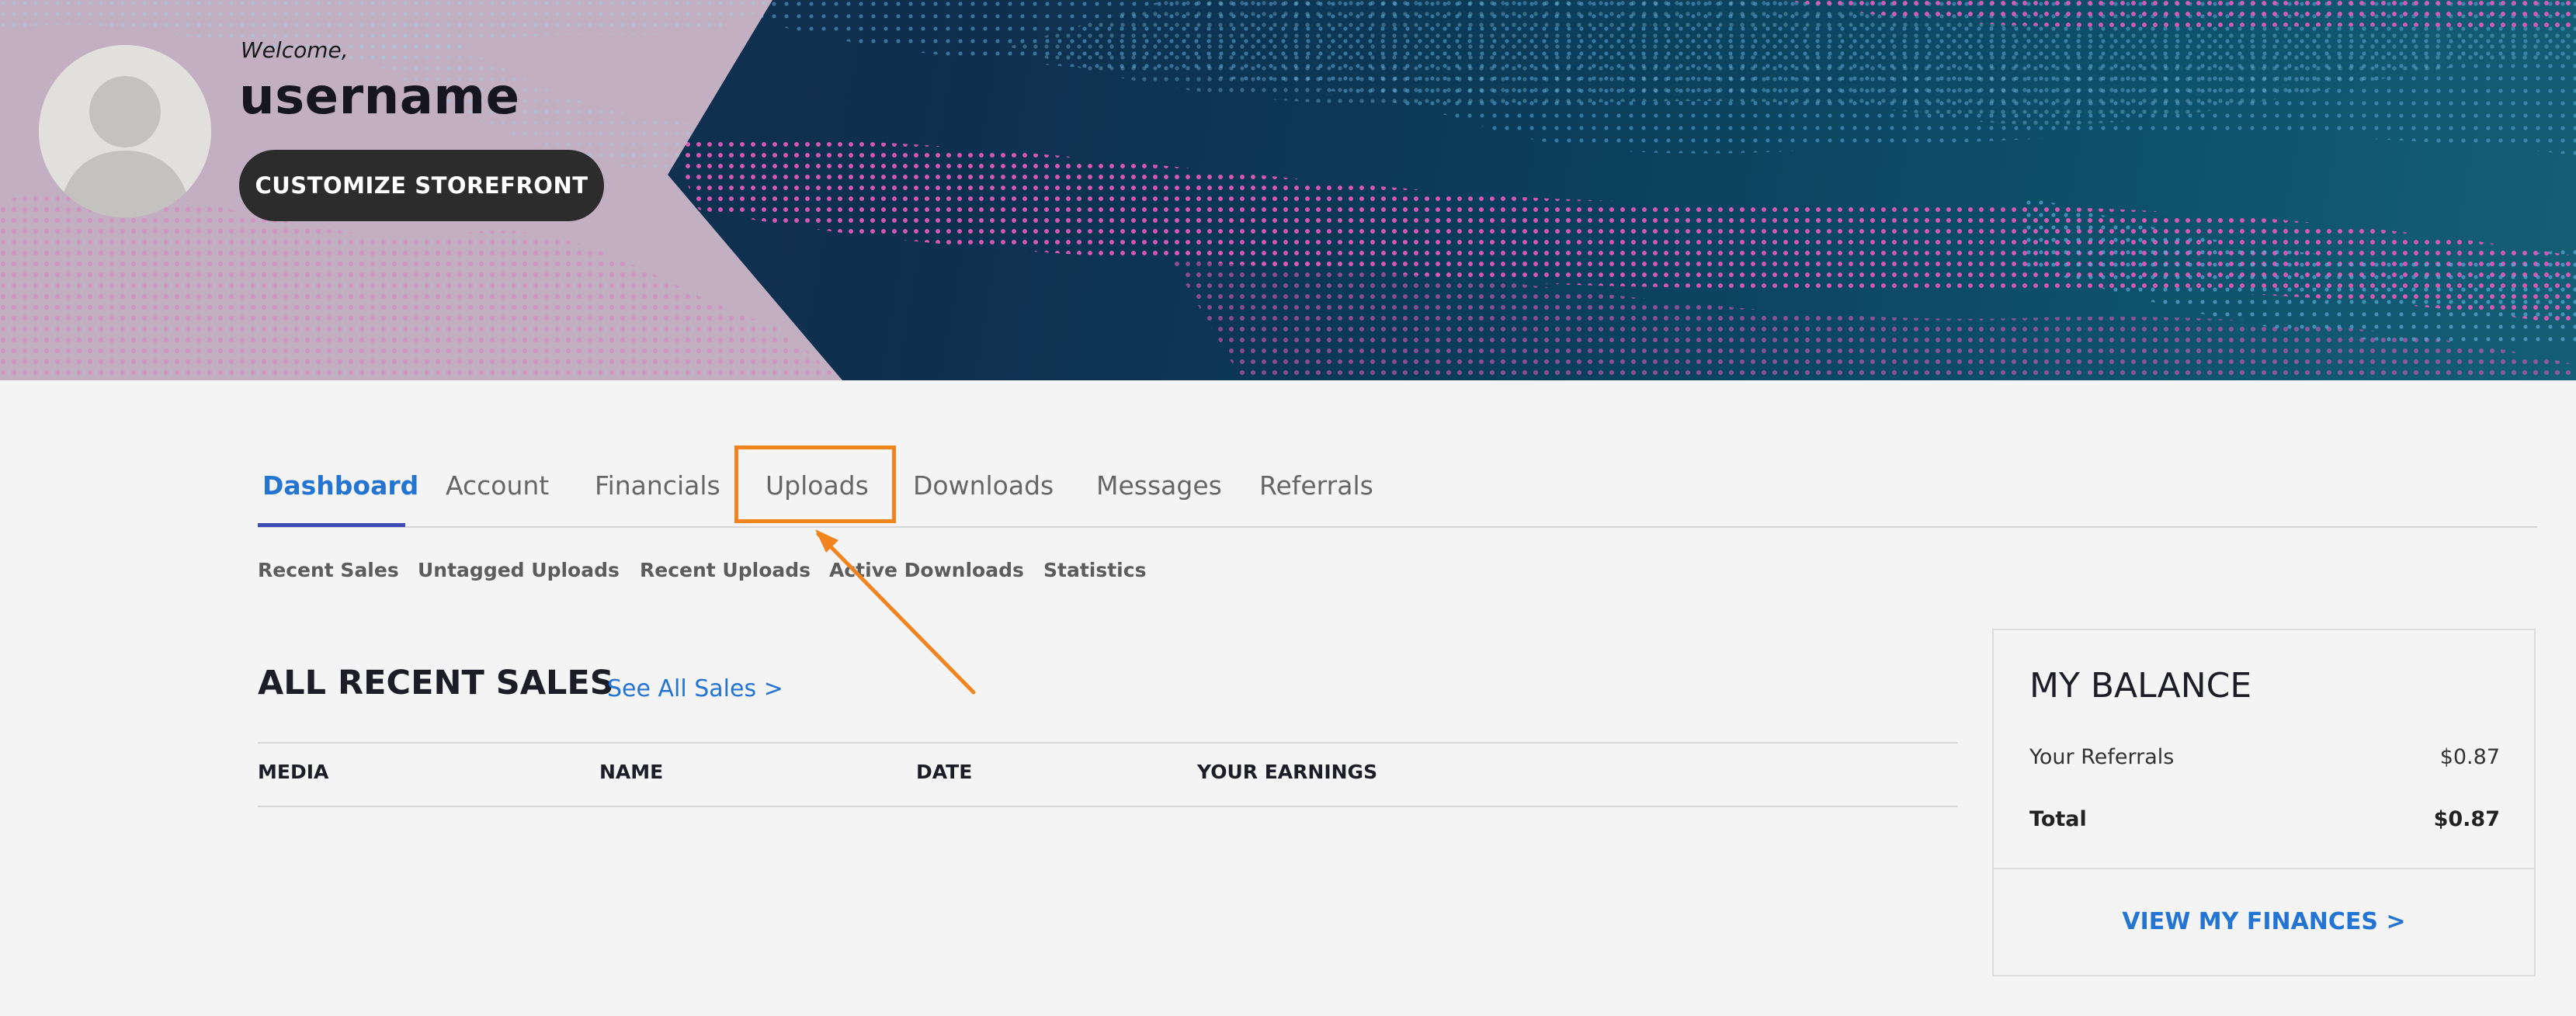 This screenshot has width=2576, height=1016. Describe the element at coordinates (328, 570) in the screenshot. I see `subtab-recent-sales: Recent Sales` at that location.